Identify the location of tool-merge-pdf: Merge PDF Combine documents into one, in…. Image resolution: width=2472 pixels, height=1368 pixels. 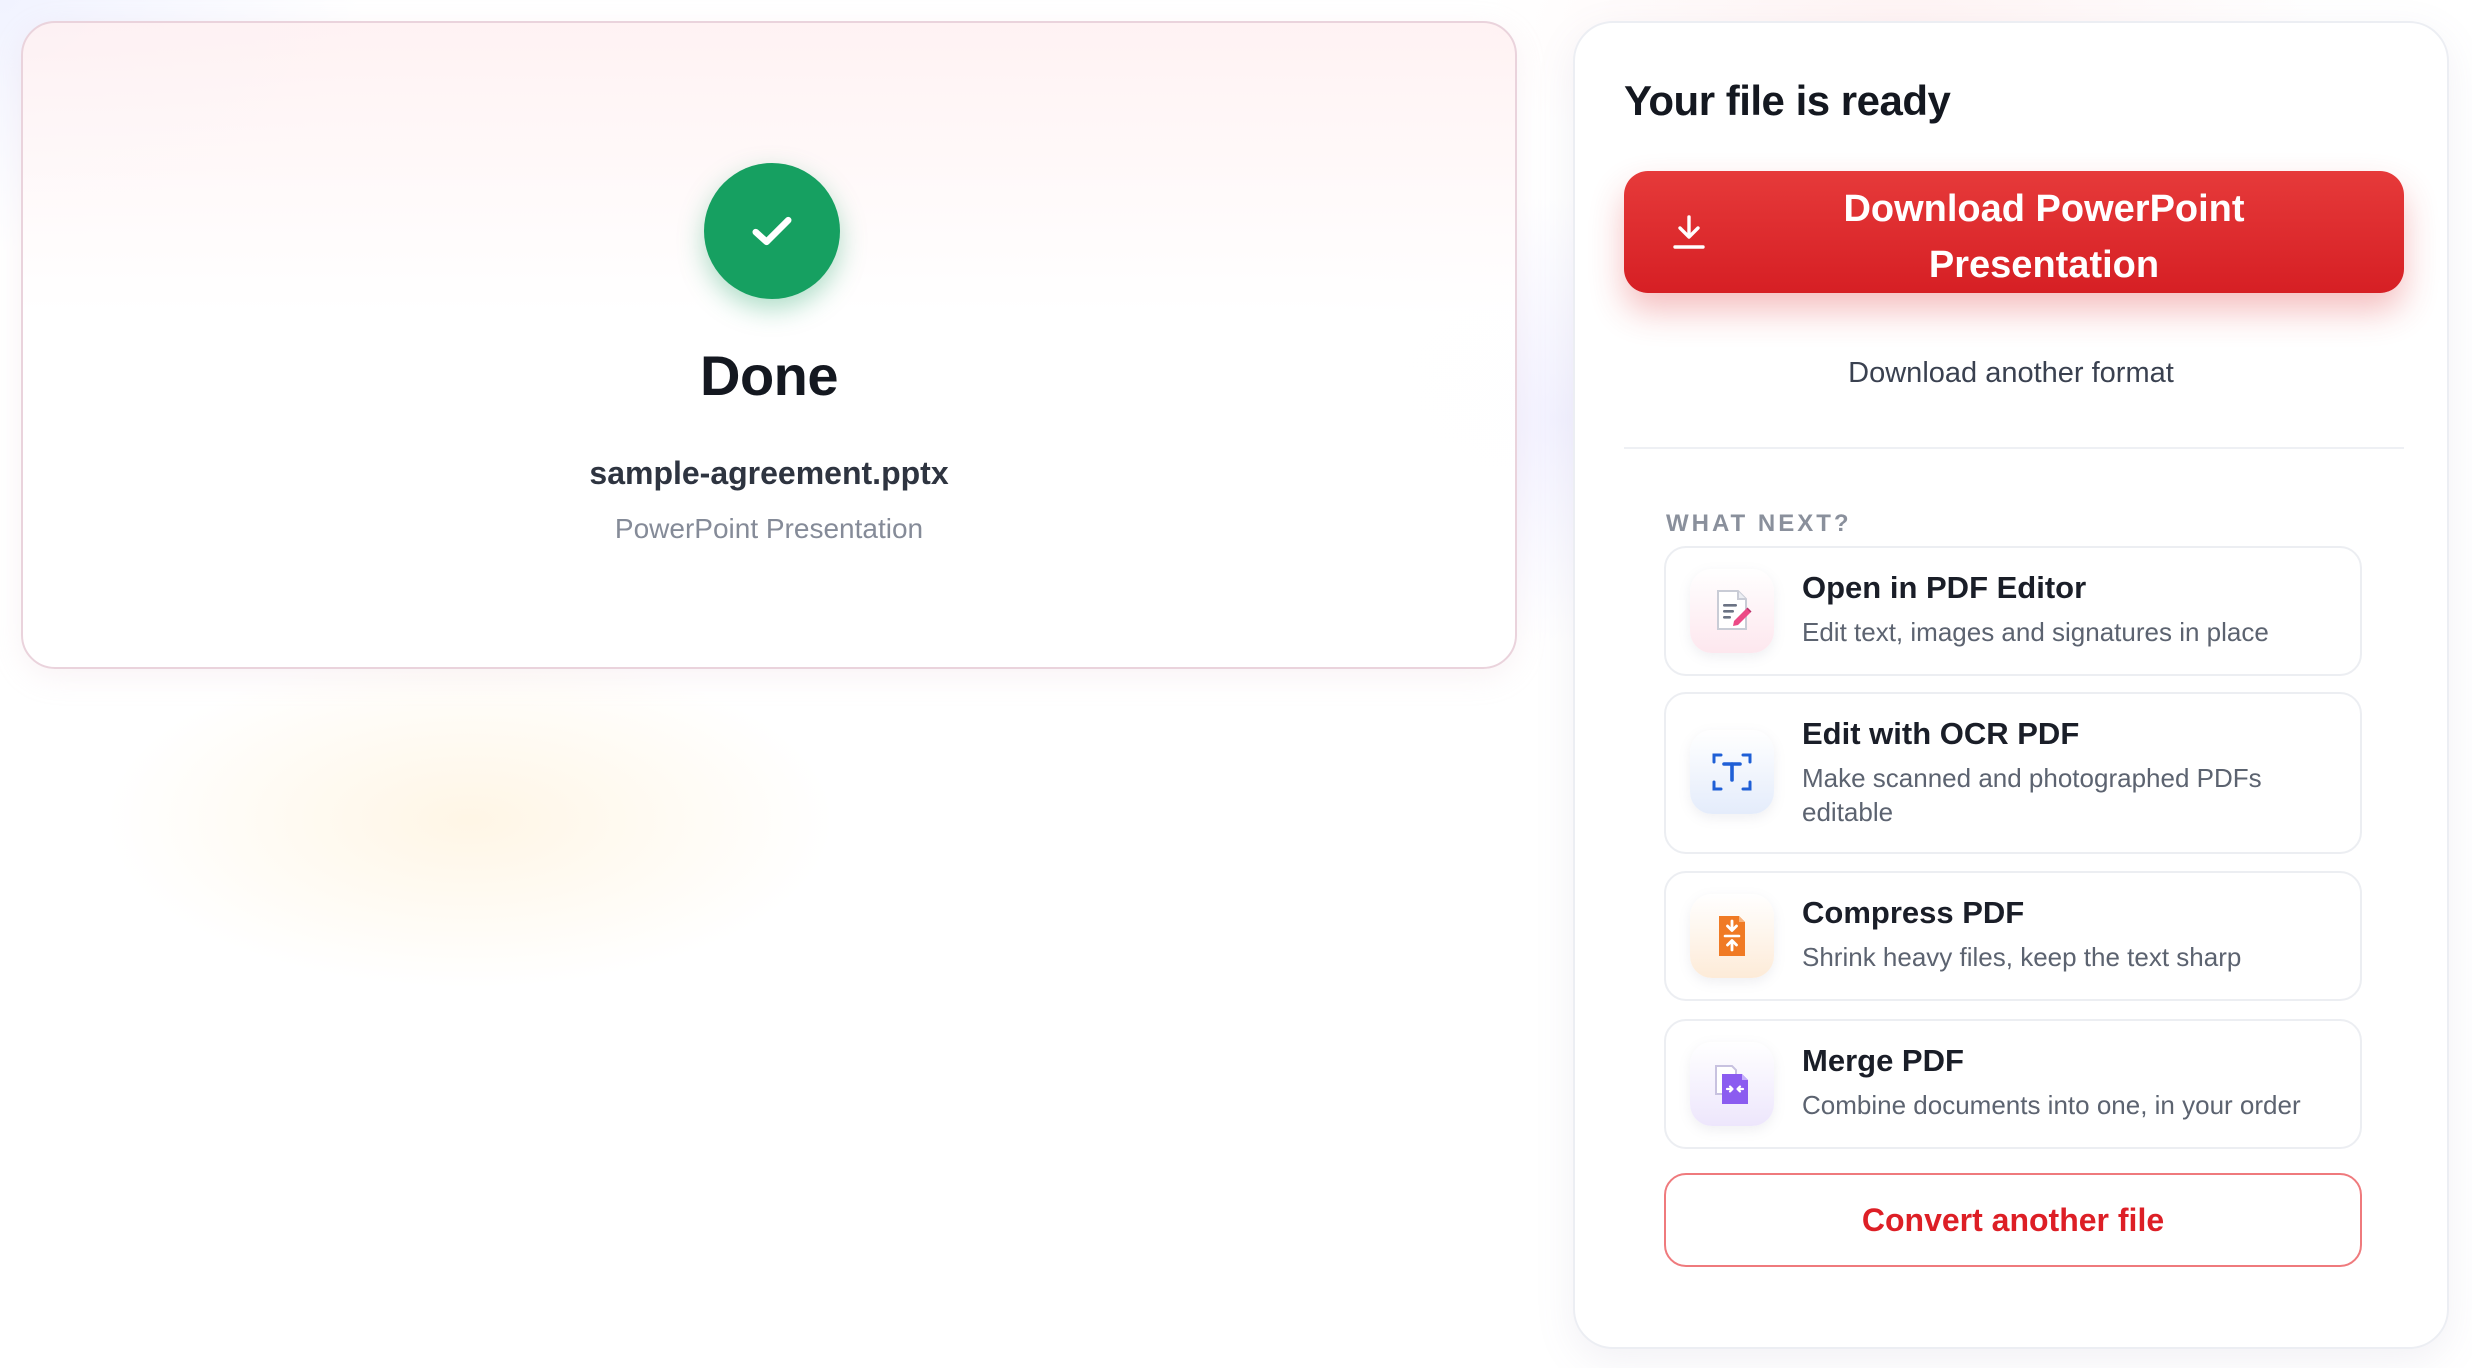
(2013, 1084).